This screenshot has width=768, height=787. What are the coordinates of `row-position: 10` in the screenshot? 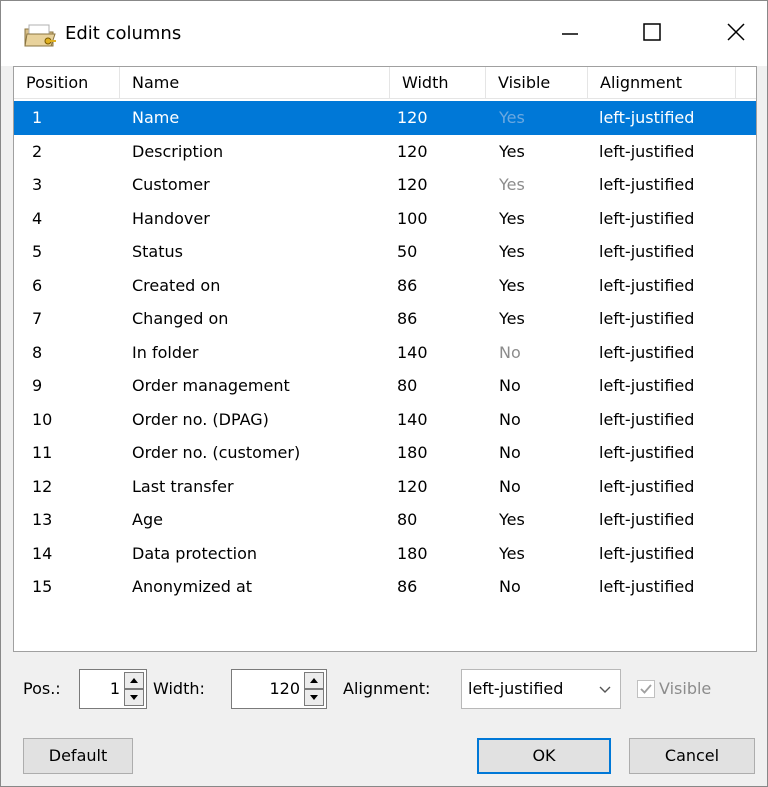 It's located at (42, 419).